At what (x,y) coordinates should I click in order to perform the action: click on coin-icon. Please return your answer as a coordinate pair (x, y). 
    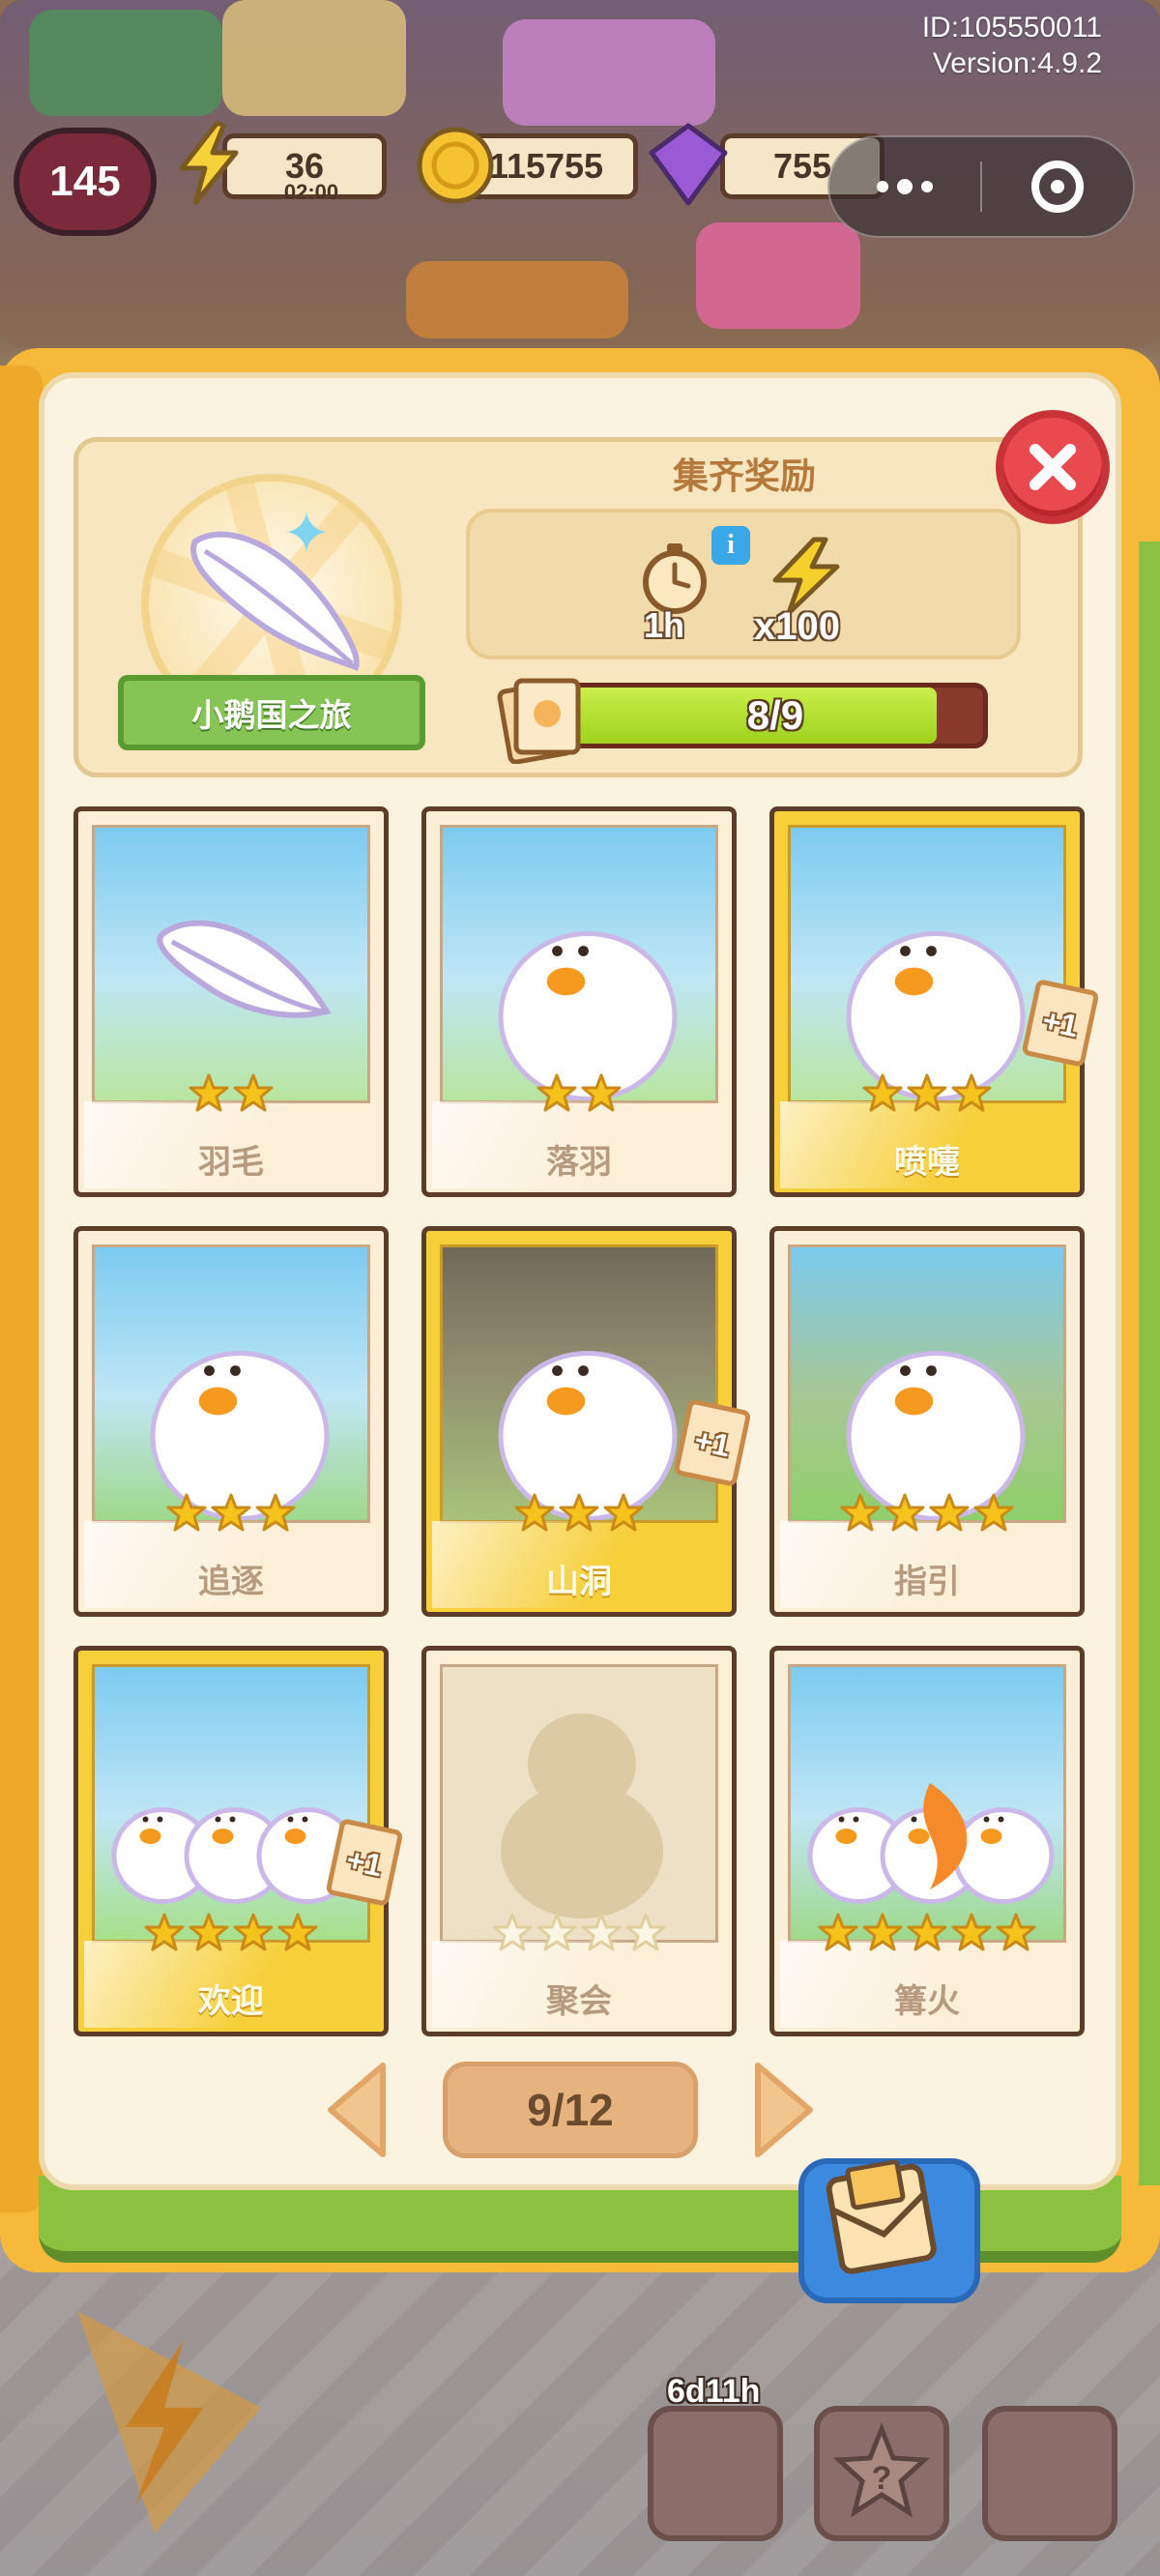
    Looking at the image, I should click on (456, 165).